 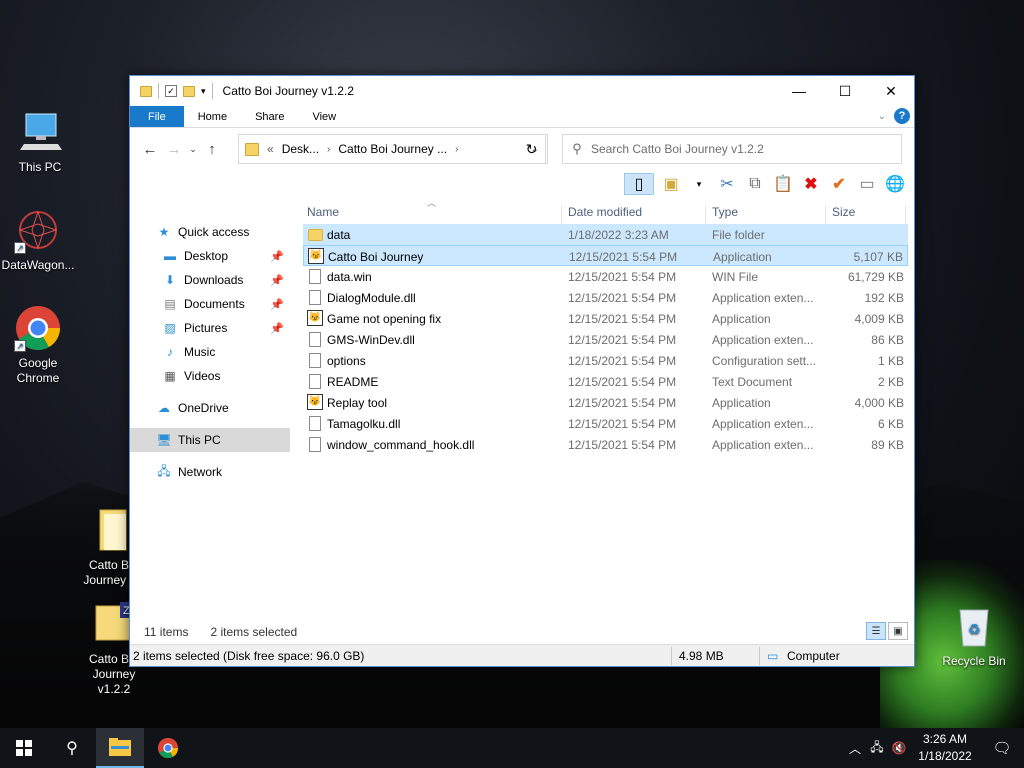 I want to click on sidebar-item-label: OneDrive, so click(x=203, y=408).